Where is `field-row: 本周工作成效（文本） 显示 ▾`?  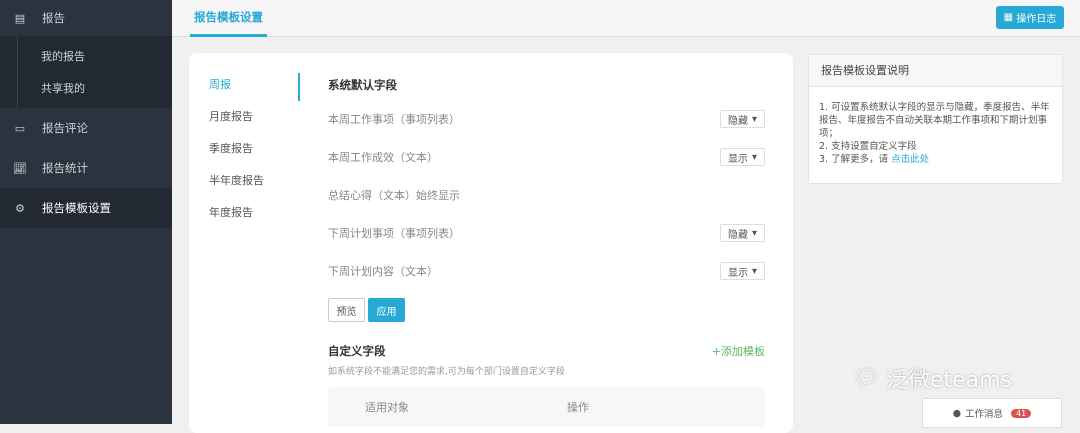 field-row: 本周工作成效（文本） 显示 ▾ is located at coordinates (546, 157).